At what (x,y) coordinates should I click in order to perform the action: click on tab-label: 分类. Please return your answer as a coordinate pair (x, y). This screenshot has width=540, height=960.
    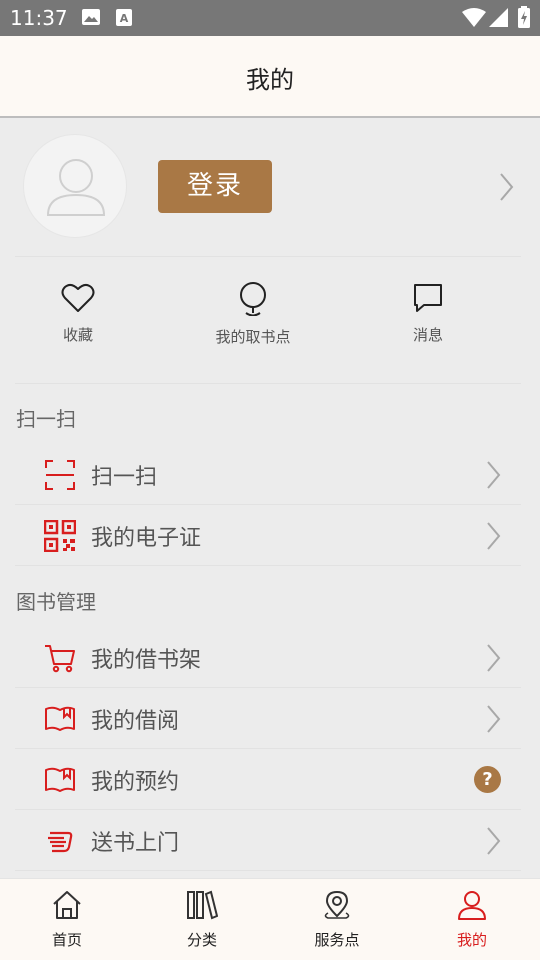
    Looking at the image, I should click on (201, 940).